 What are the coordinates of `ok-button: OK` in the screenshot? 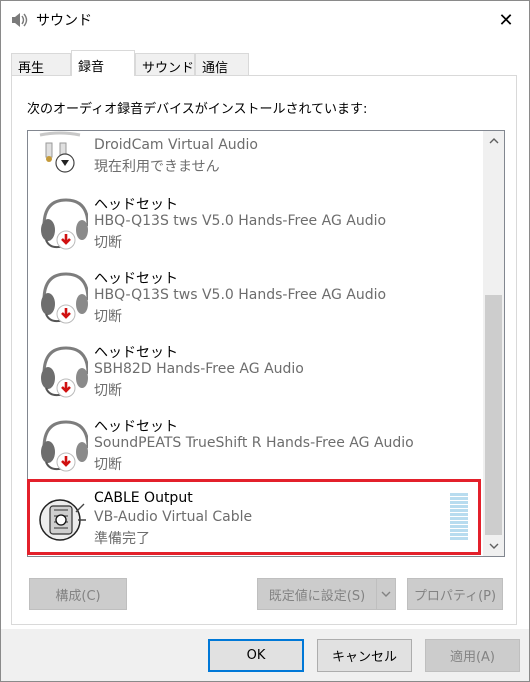 It's located at (256, 655).